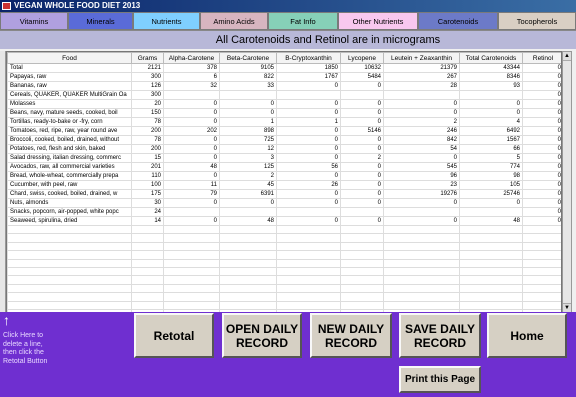  Describe the element at coordinates (284, 185) in the screenshot. I see `table-row: Cucumber, with peel, raw 100 11 45 26 0 23 105 0` at that location.